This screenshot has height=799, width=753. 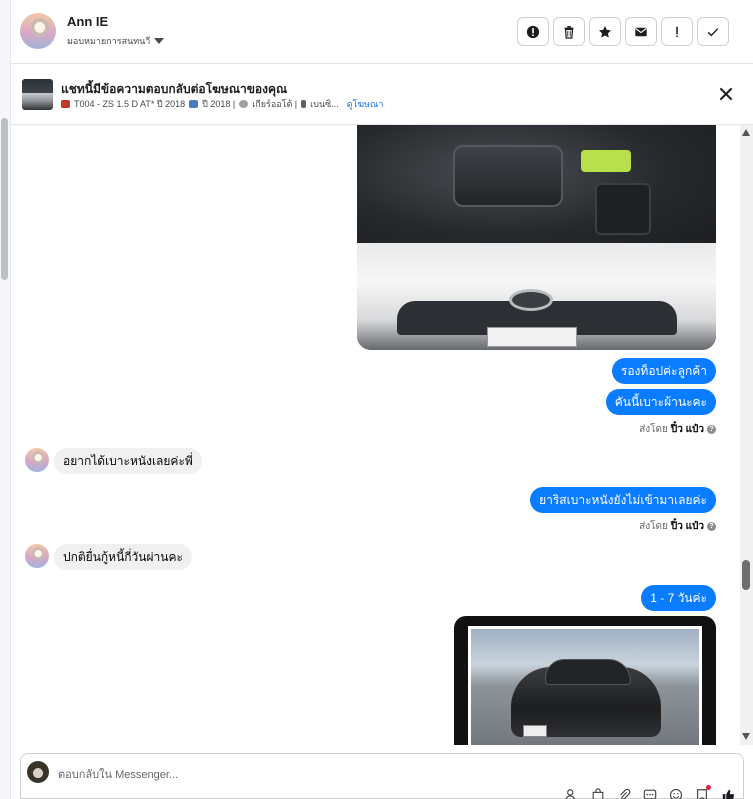 I want to click on gear-emoji-icon, so click(x=244, y=104).